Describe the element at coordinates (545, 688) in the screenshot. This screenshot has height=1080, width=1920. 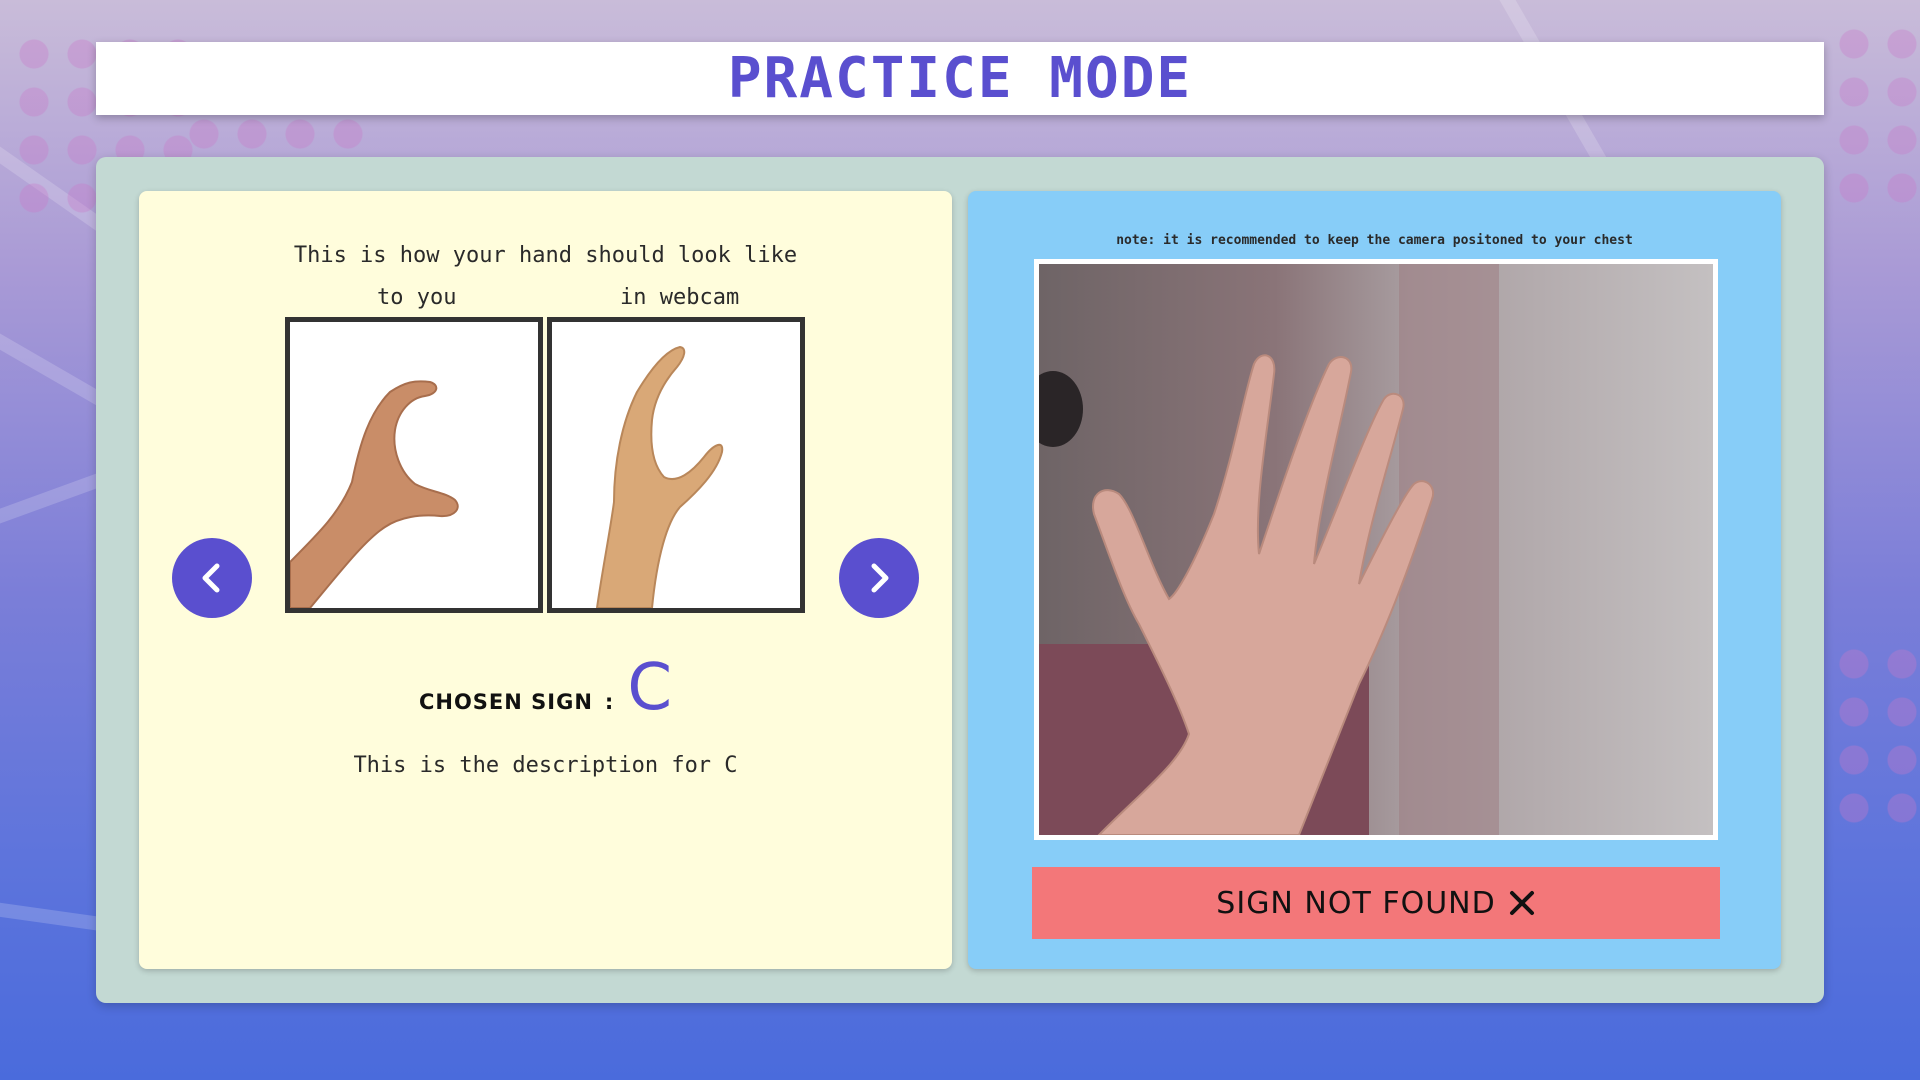
I see `chosen-sign-row: CHOSEN SIGN : C` at that location.